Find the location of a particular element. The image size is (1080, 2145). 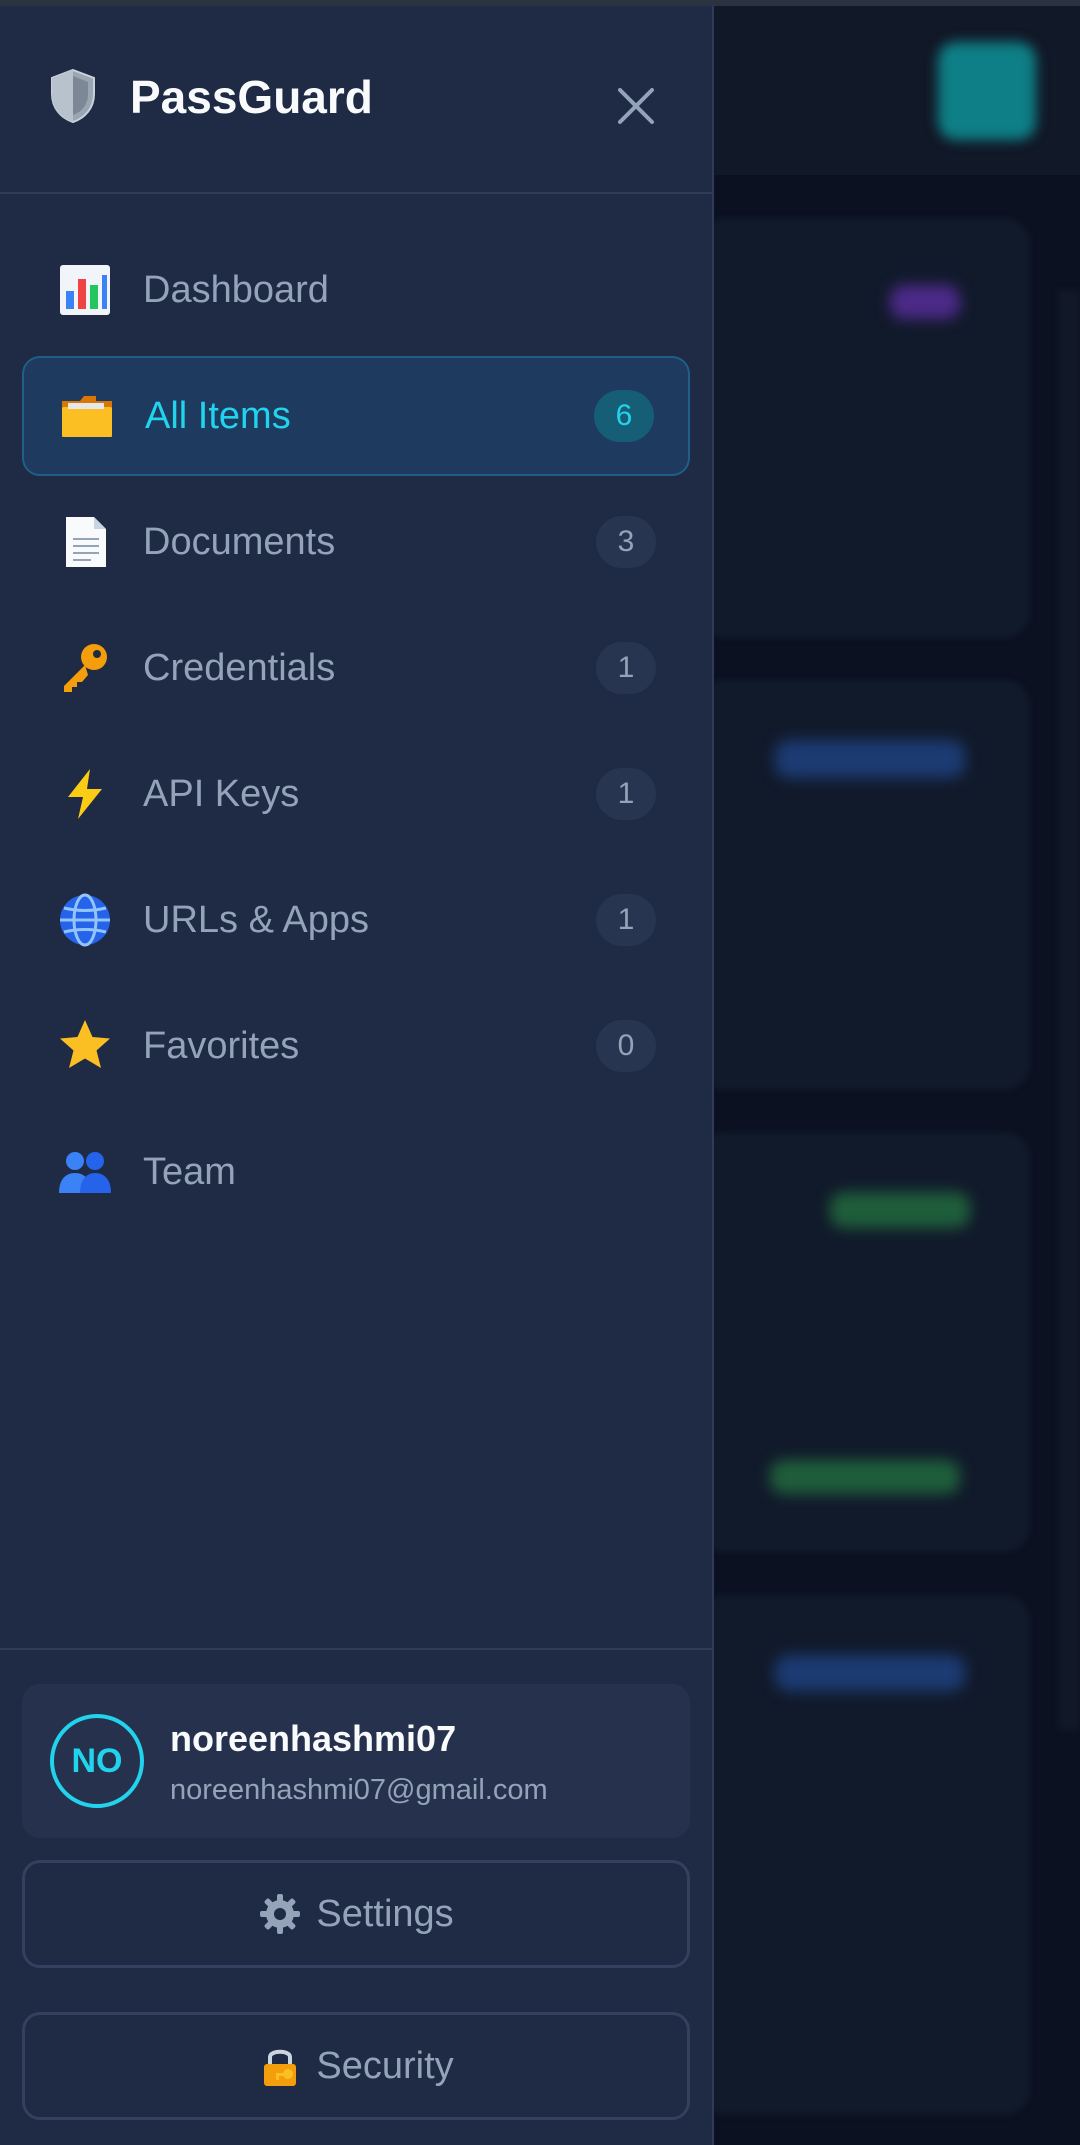

document-icon is located at coordinates (86, 542).